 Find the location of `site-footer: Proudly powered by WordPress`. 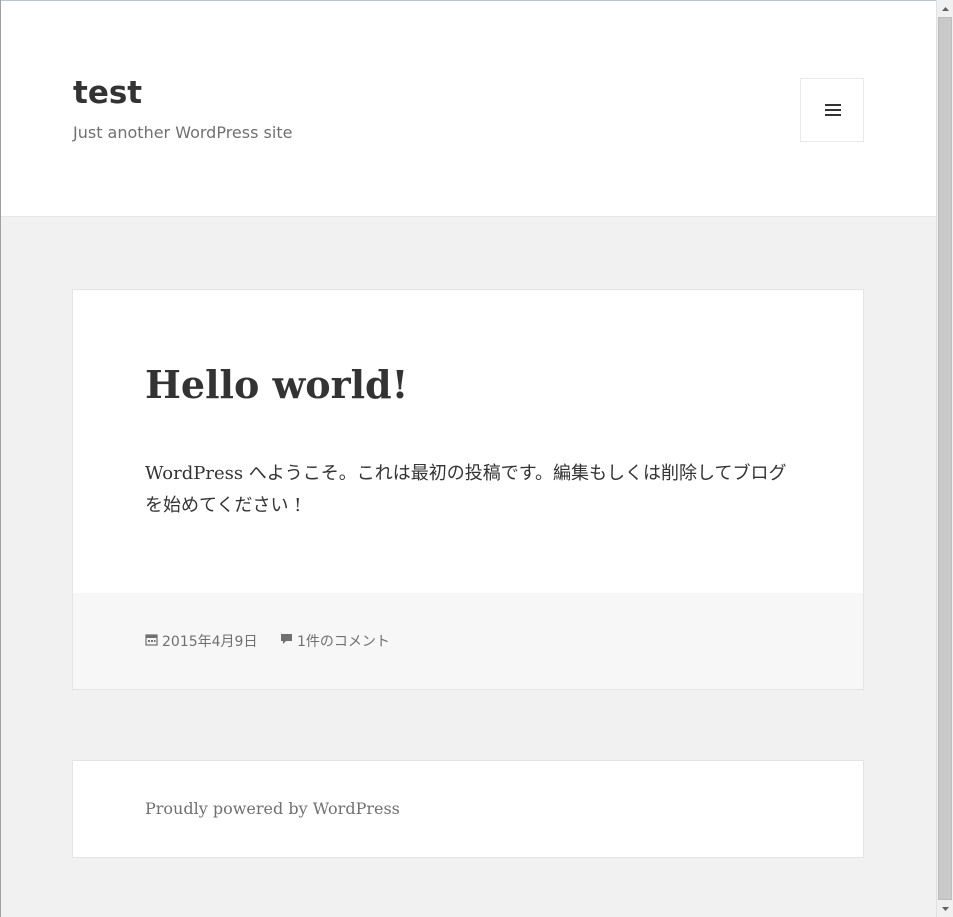

site-footer: Proudly powered by WordPress is located at coordinates (468, 809).